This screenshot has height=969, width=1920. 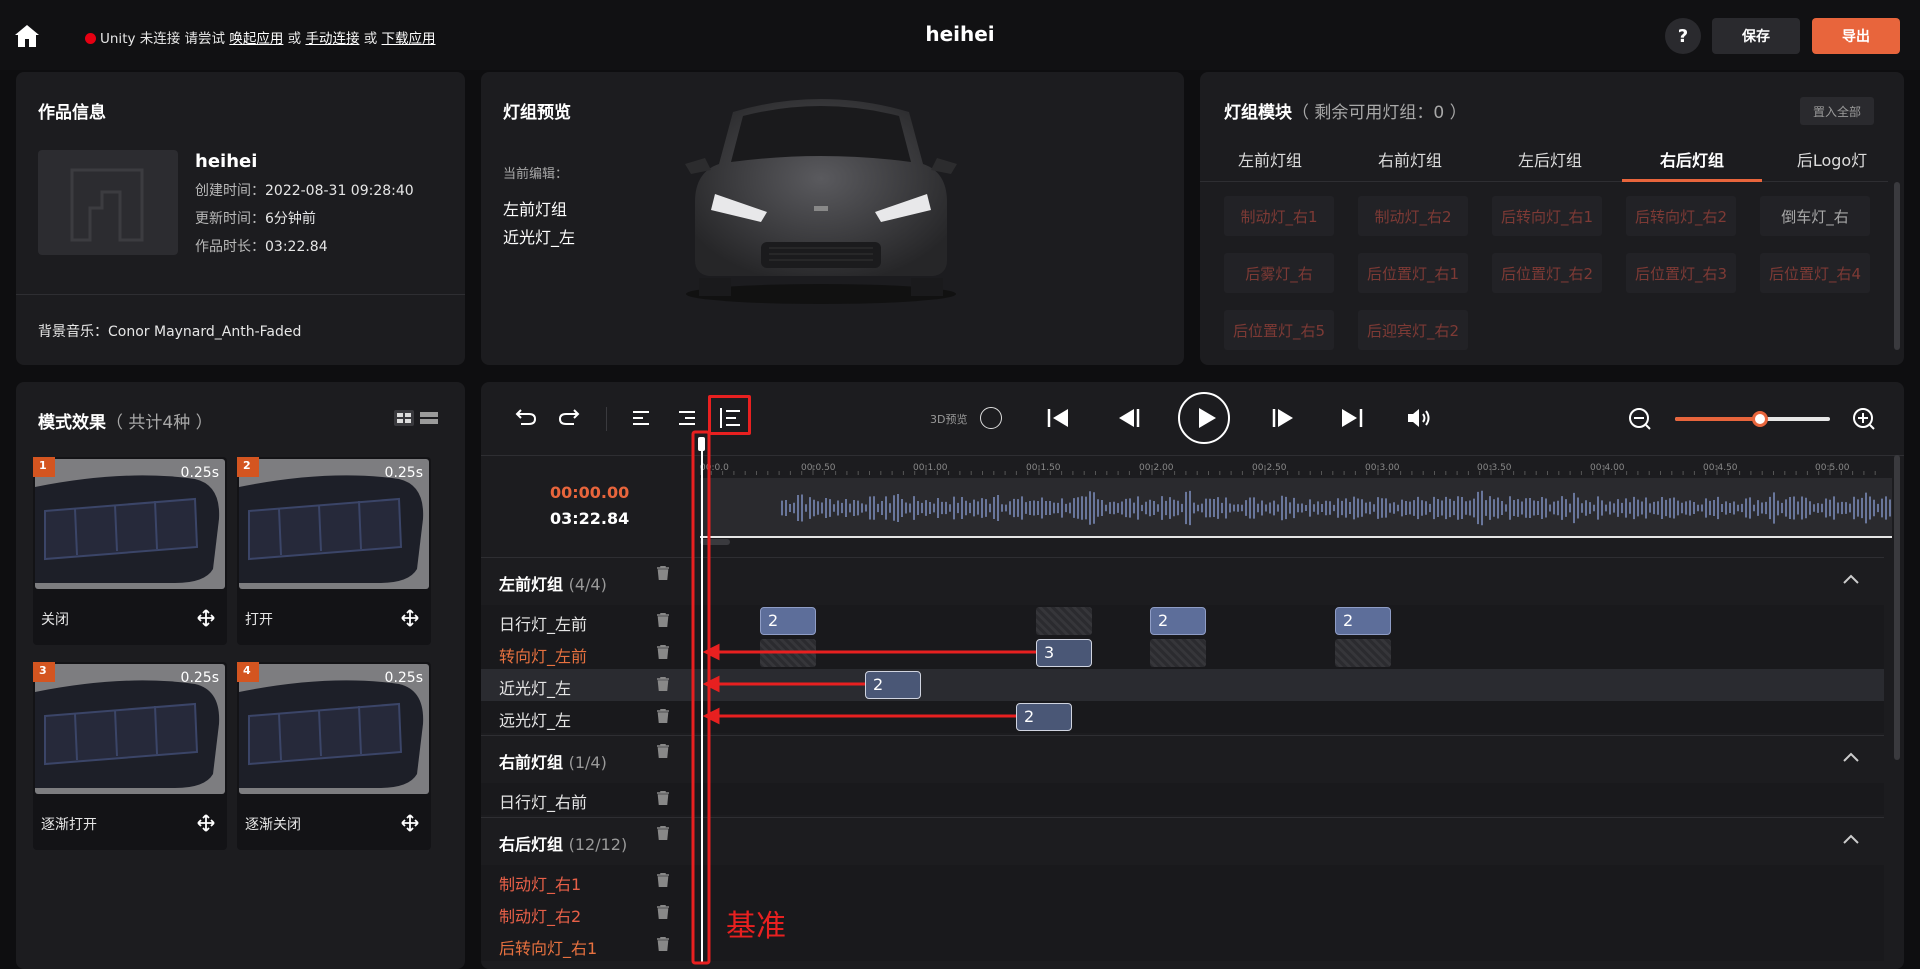 I want to click on pattern-card: 4 0.25s 逐渐关闭, so click(x=334, y=756).